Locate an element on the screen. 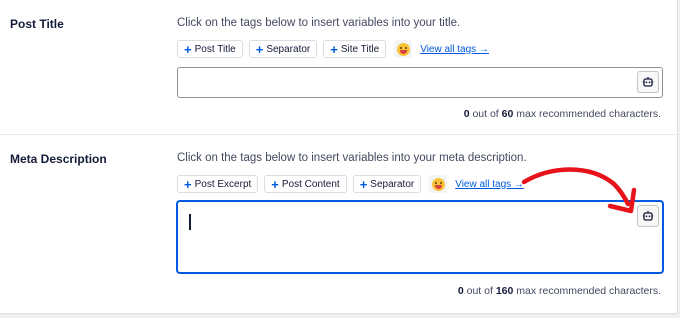  meta-description-char-count: 0 out of 160 max recommended characters. is located at coordinates (559, 291).